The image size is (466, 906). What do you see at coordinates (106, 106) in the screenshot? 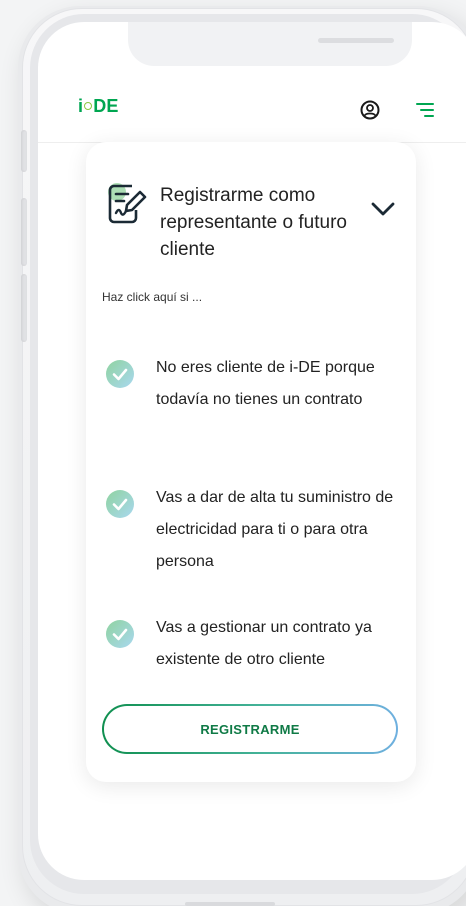
I see `logo-suffix: DE` at bounding box center [106, 106].